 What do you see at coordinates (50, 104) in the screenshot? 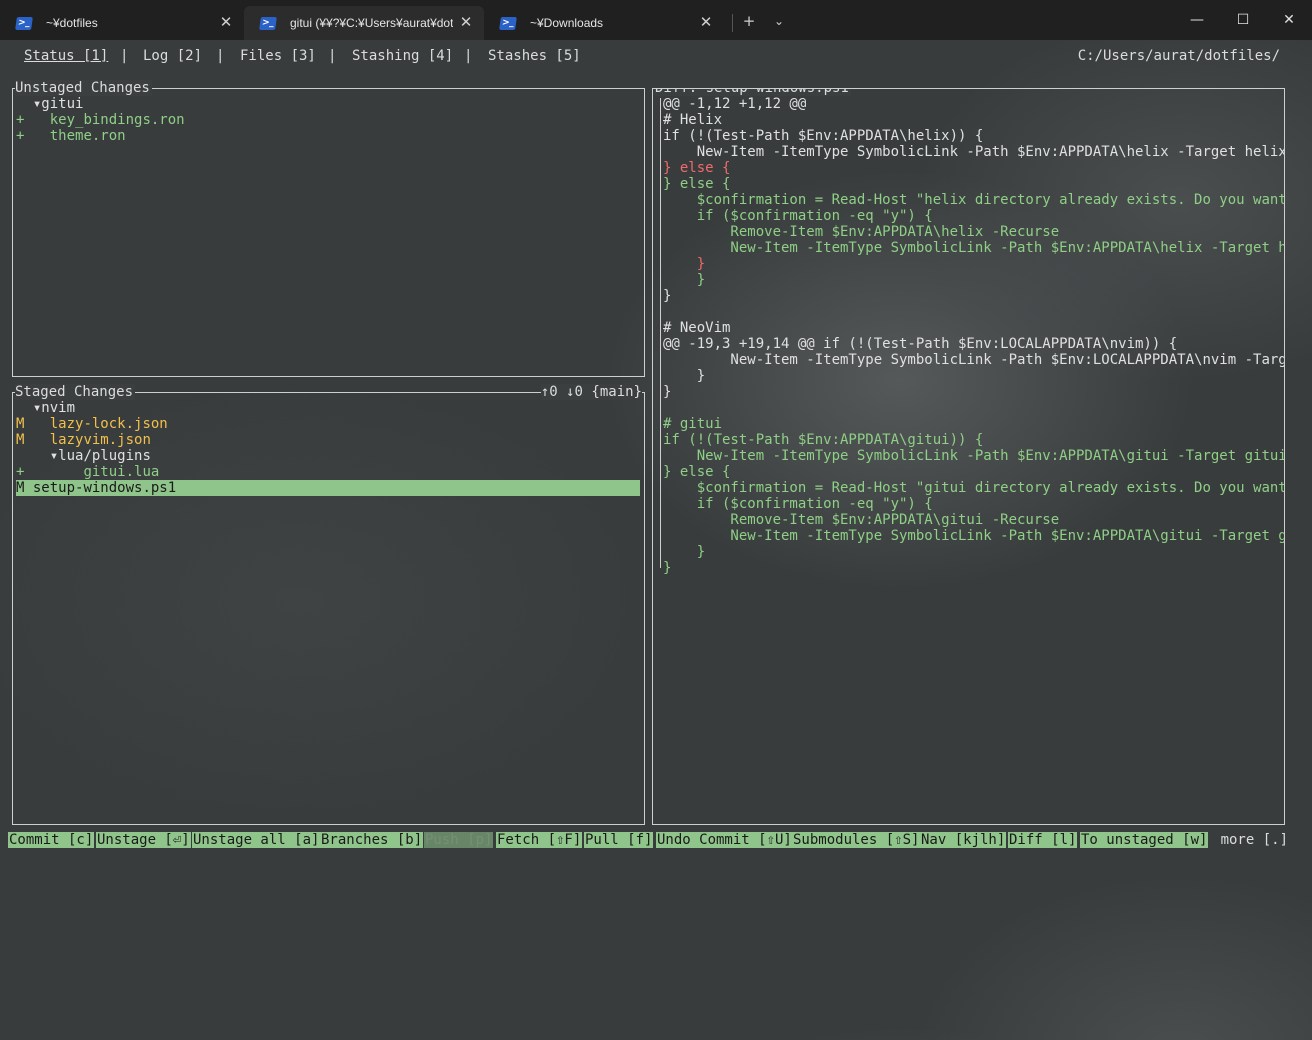
I see `list-item: ▾gitui` at bounding box center [50, 104].